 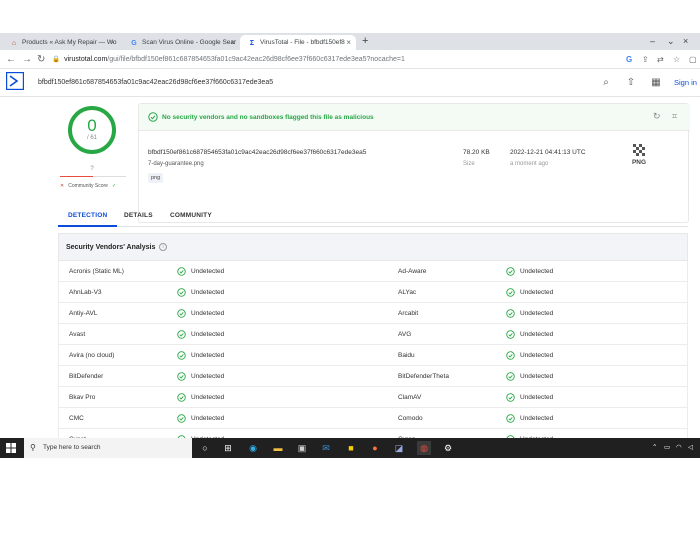 I want to click on file-date: 2022-12-21 04:41:13 UTC, so click(x=548, y=152).